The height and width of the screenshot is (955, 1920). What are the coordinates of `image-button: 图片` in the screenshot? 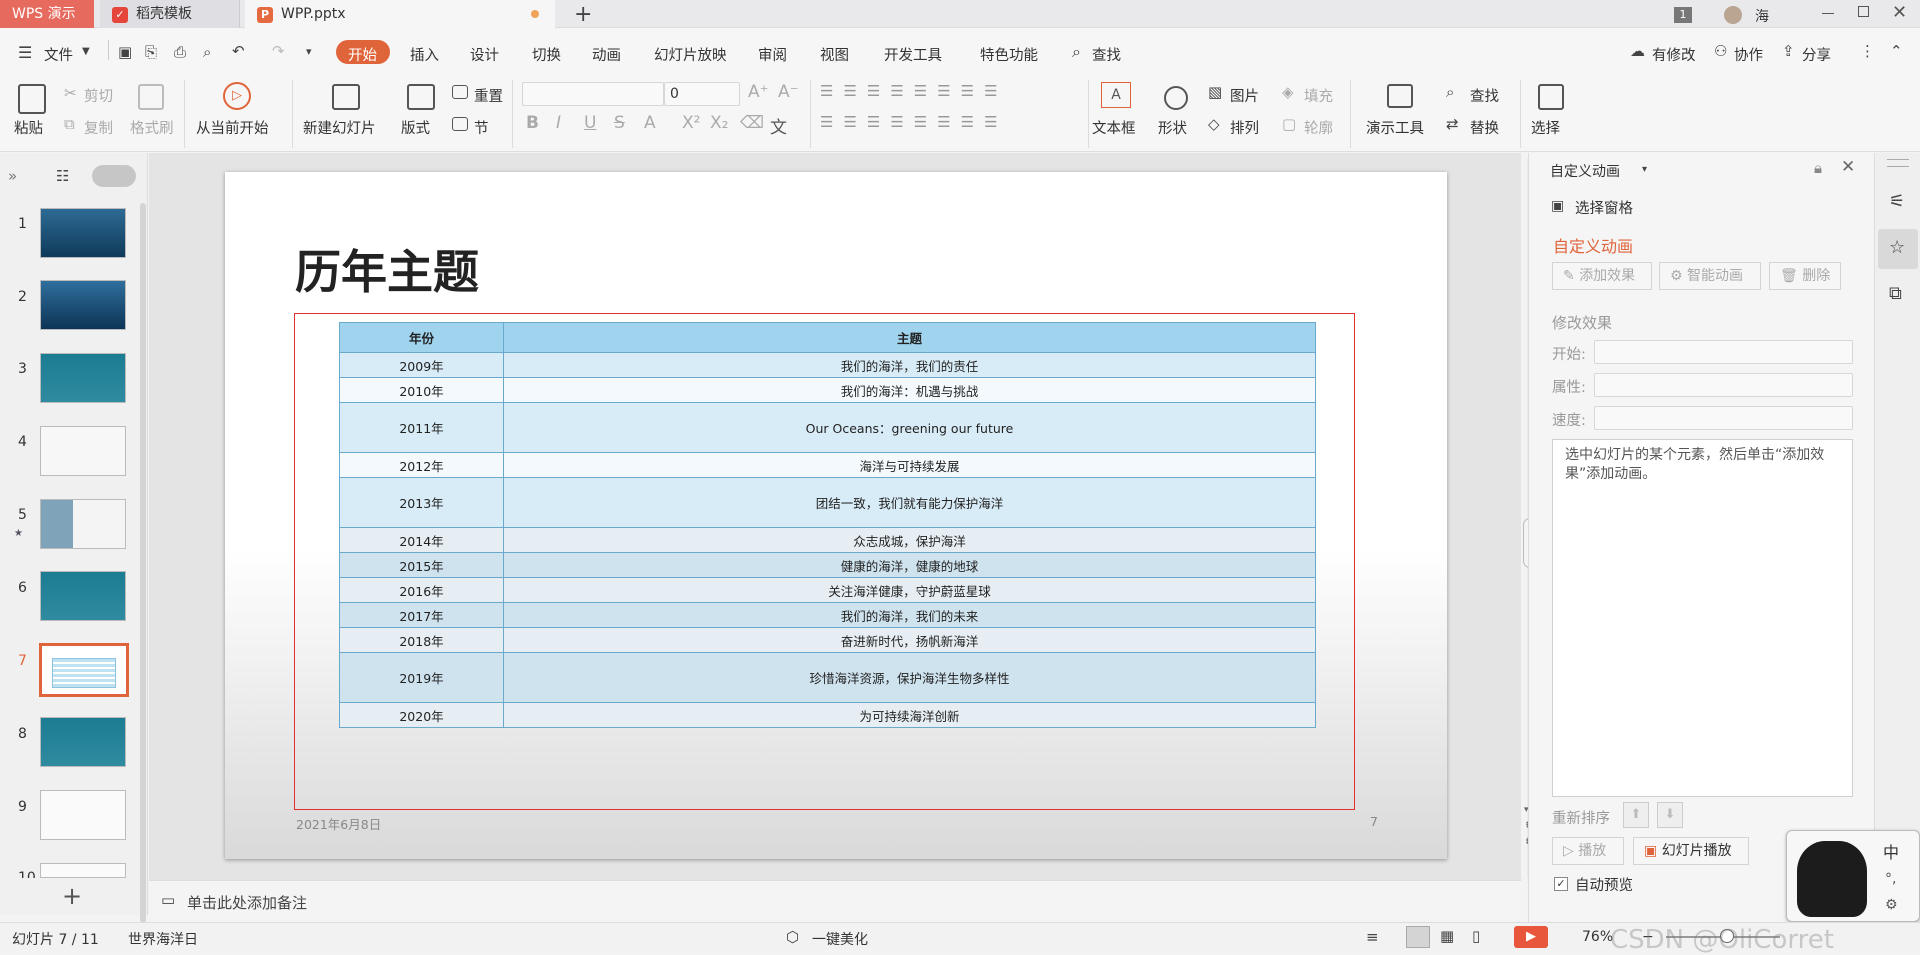 It's located at (1244, 95).